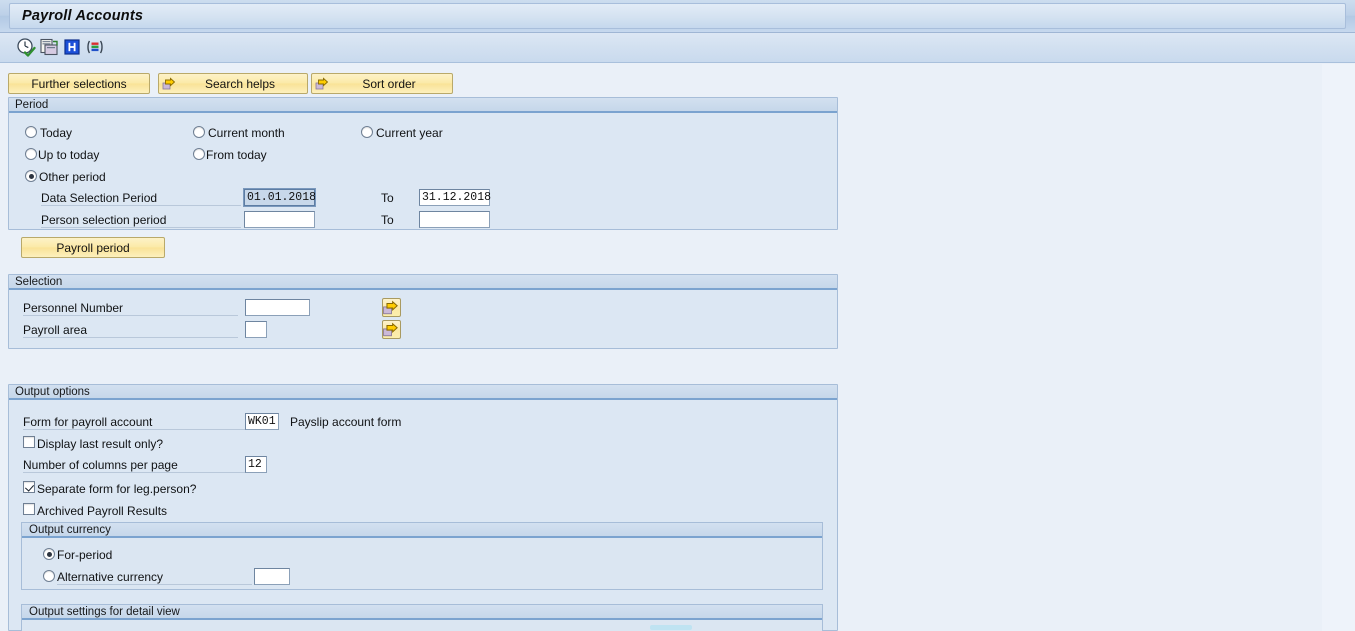 The width and height of the screenshot is (1355, 631). Describe the element at coordinates (240, 83) in the screenshot. I see `search-helps-label: Search helps` at that location.